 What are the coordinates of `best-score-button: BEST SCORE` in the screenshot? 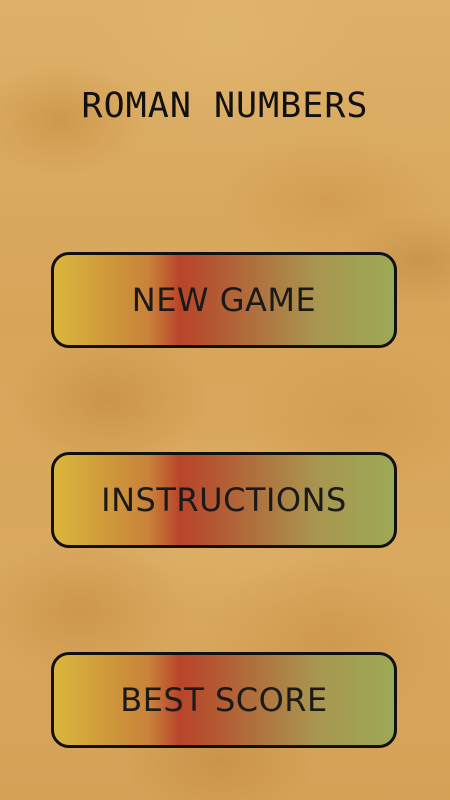 It's located at (224, 700).